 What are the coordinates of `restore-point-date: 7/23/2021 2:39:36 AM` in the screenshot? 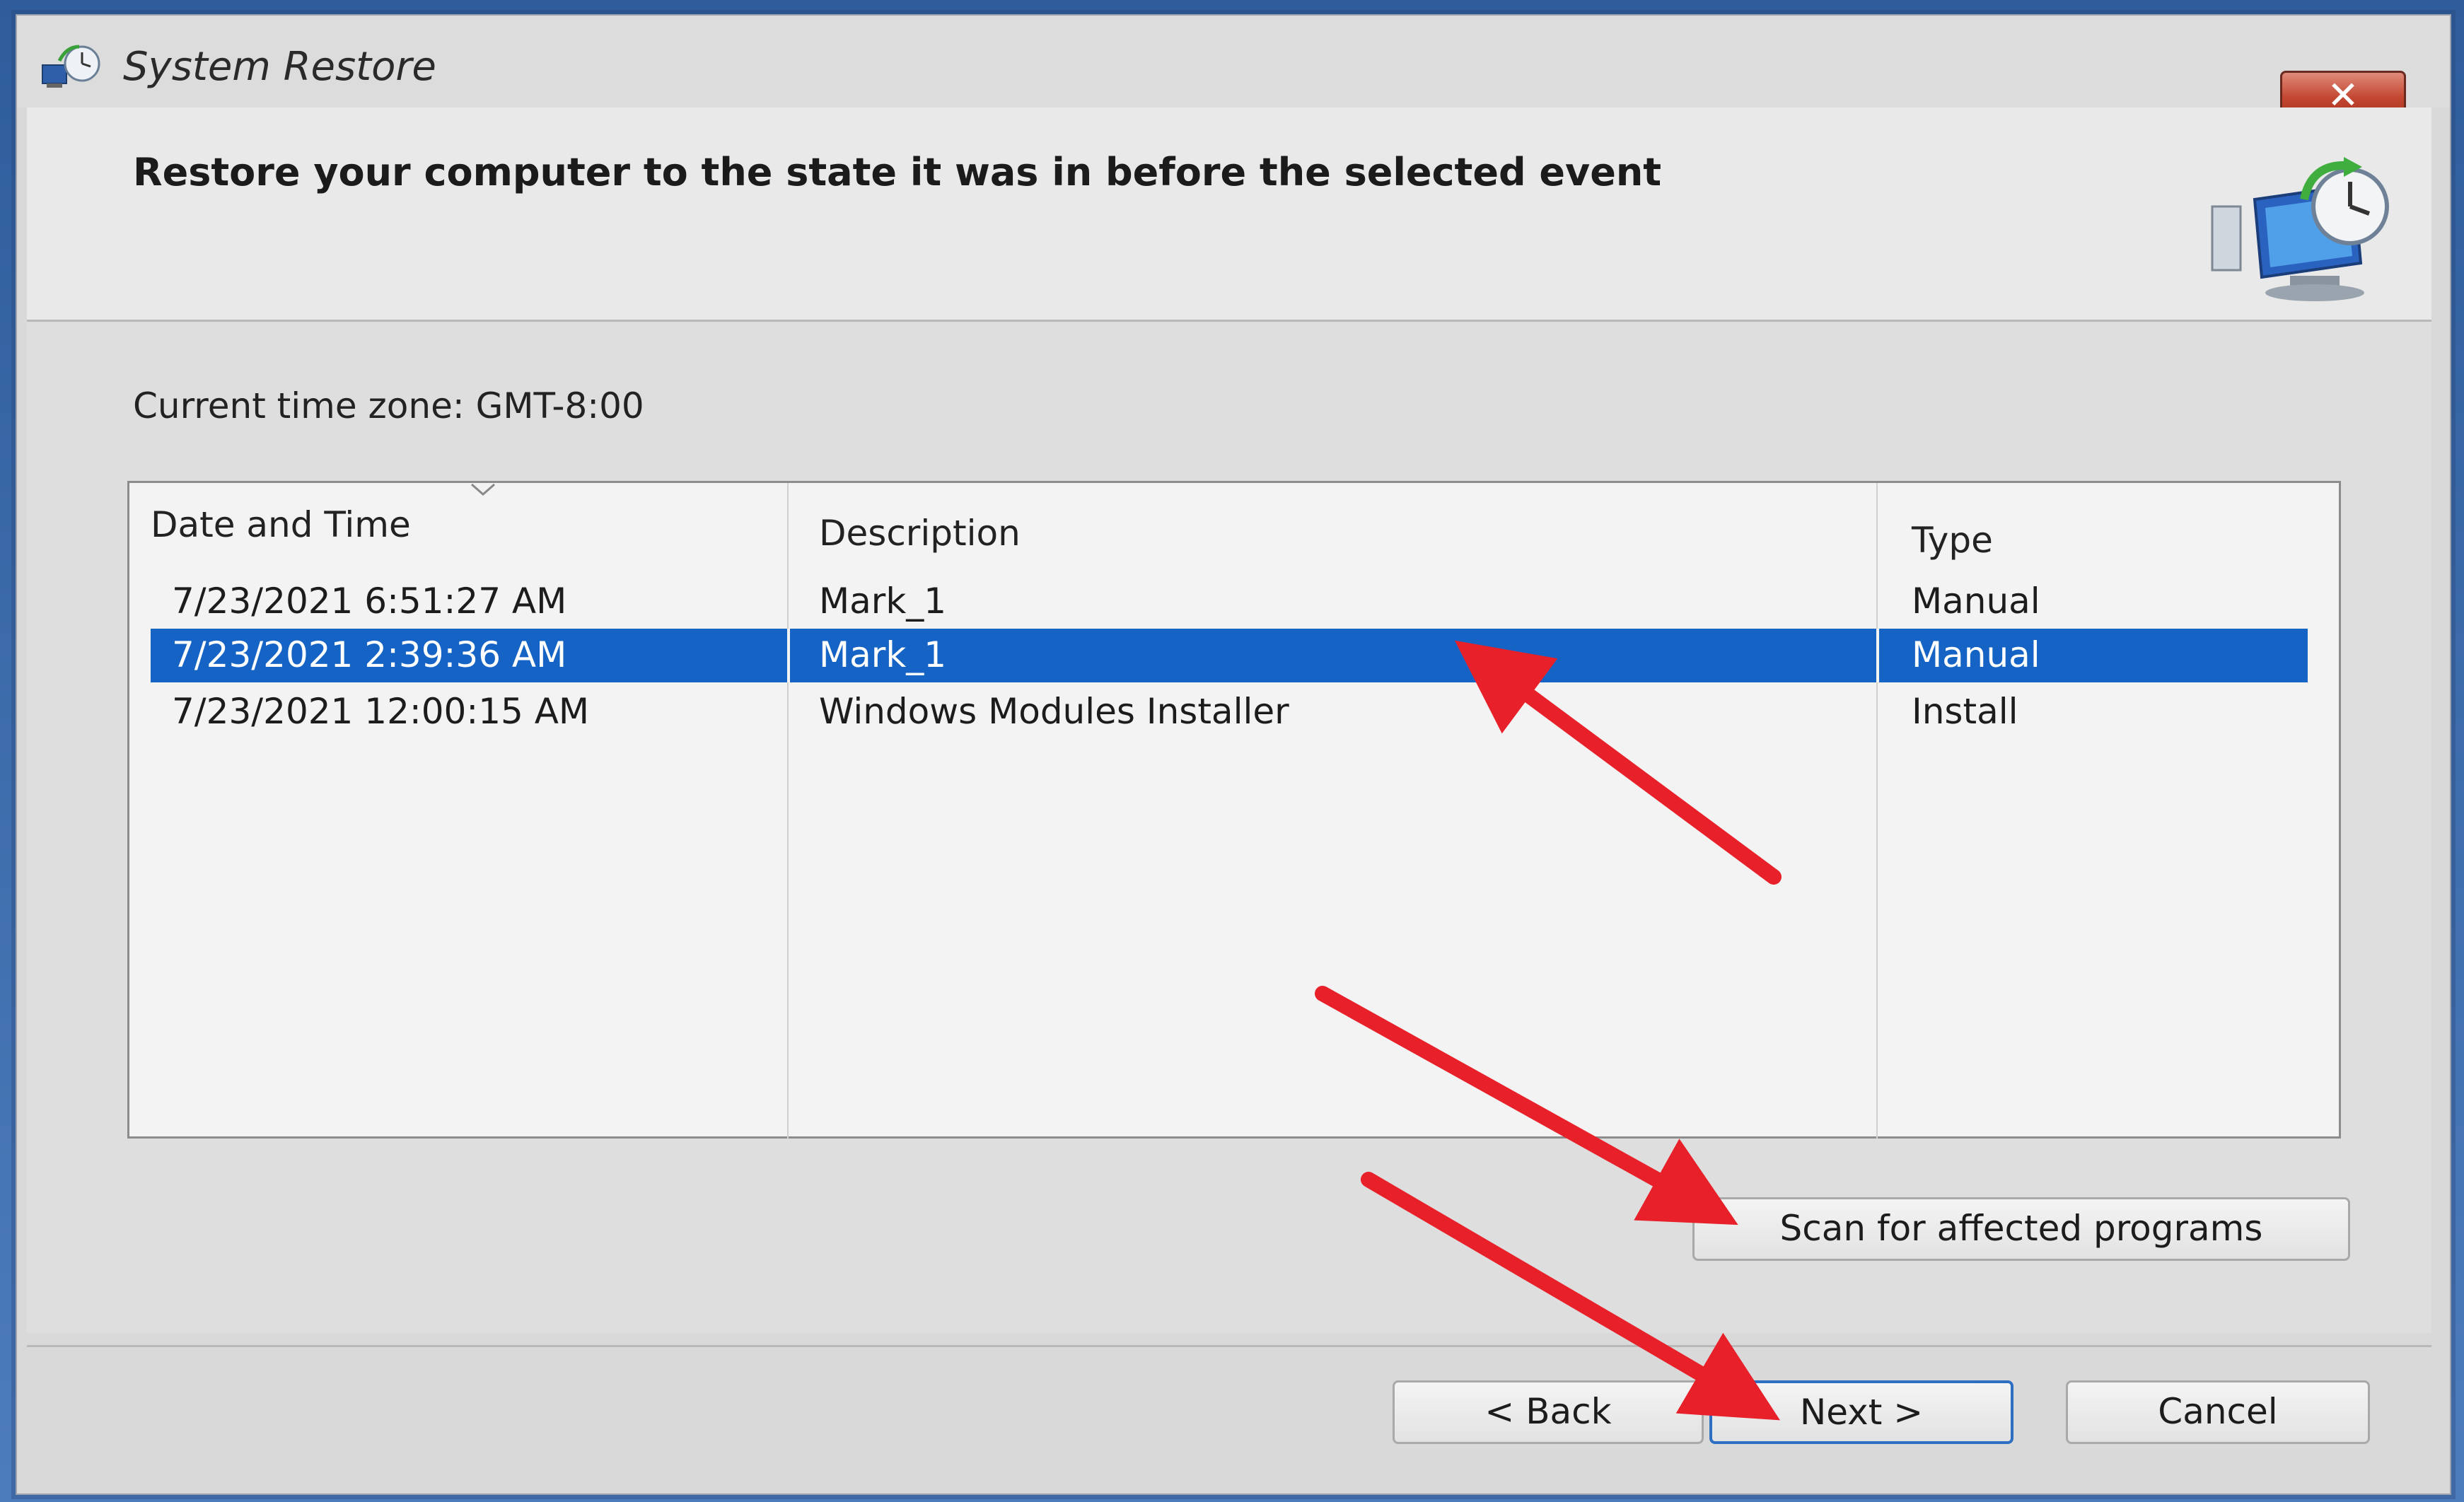 It's located at (369, 655).